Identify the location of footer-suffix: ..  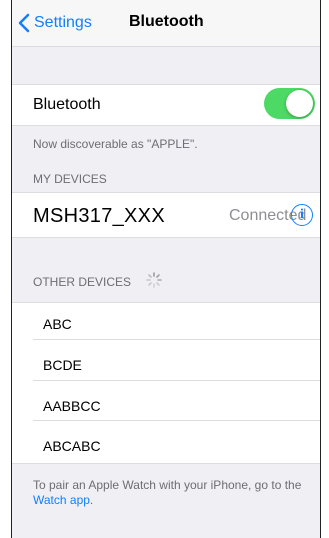
(91, 500).